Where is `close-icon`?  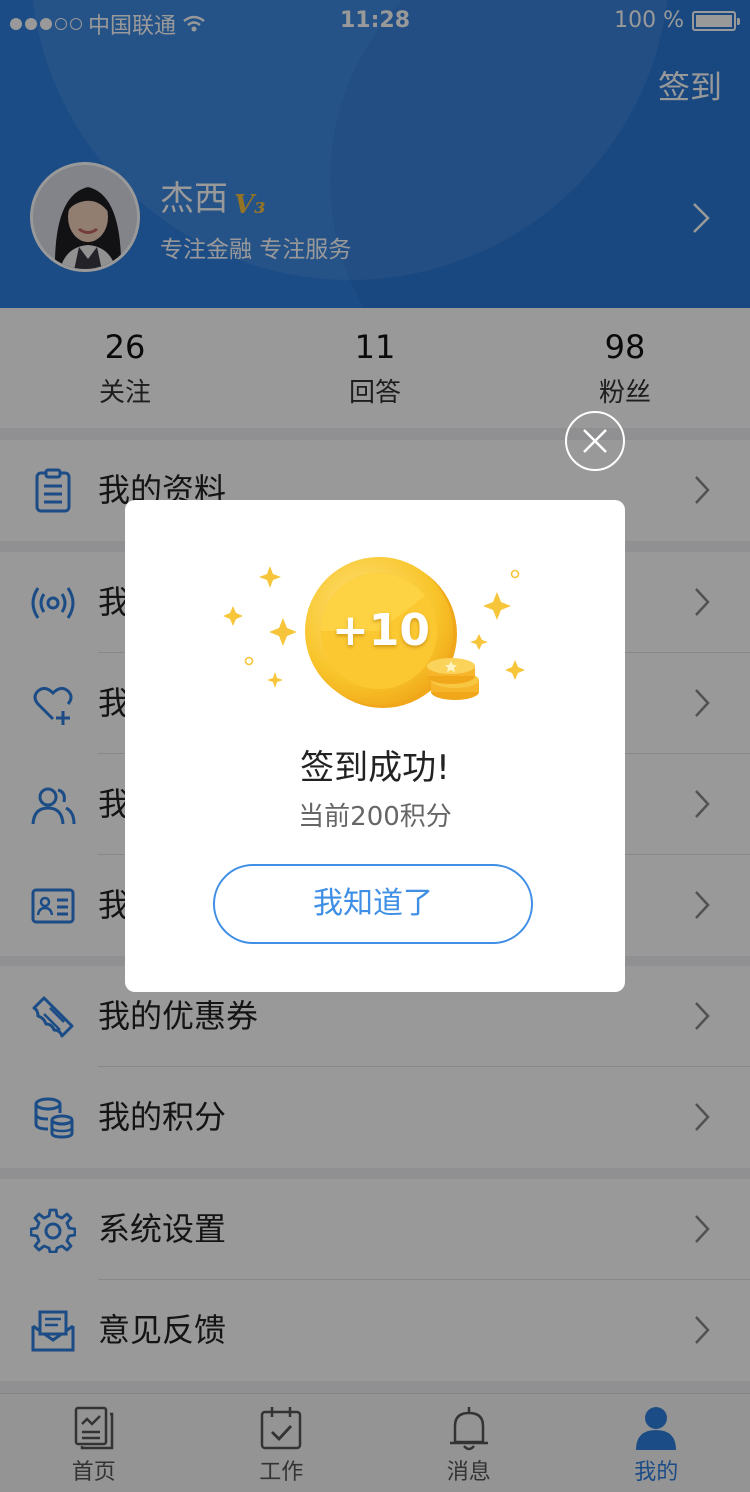
close-icon is located at coordinates (595, 441).